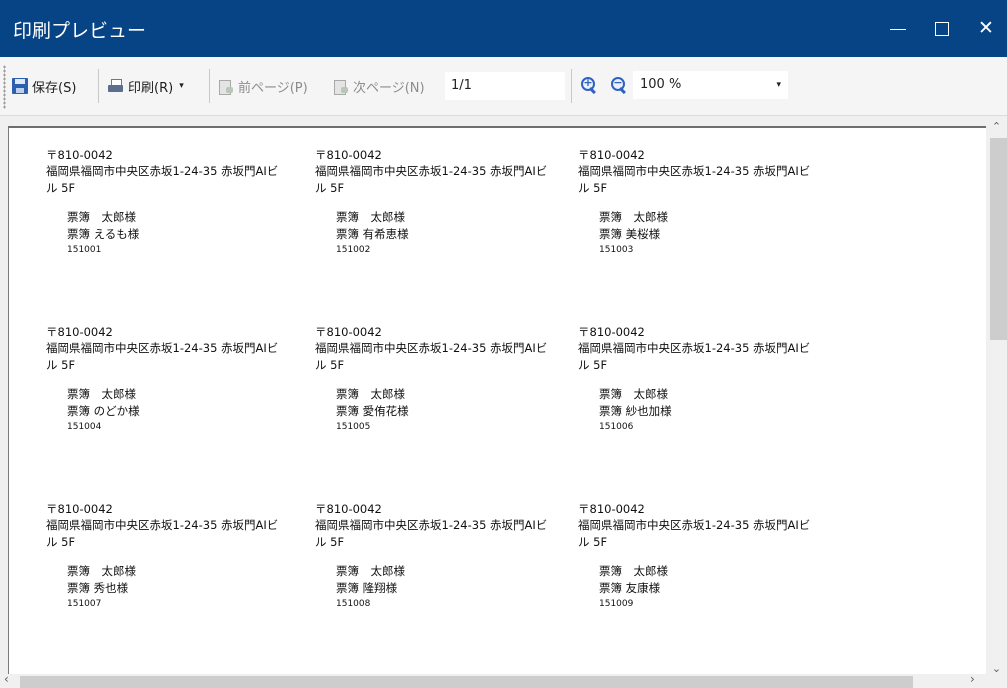  What do you see at coordinates (353, 604) in the screenshot?
I see `label-code: 151008` at bounding box center [353, 604].